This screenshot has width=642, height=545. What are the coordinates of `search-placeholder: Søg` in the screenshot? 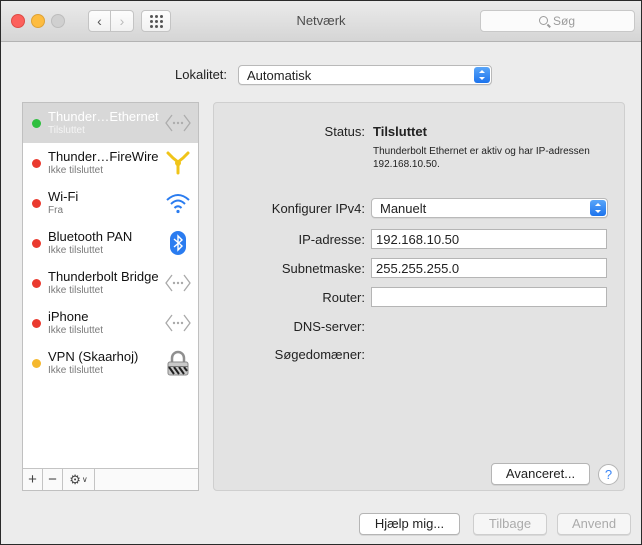 It's located at (564, 21).